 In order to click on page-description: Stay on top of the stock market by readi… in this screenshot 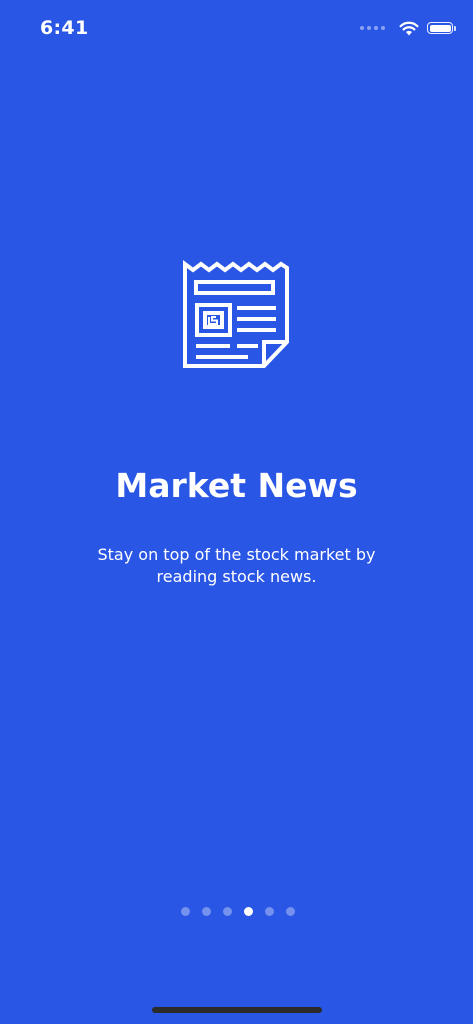, I will do `click(236, 565)`.